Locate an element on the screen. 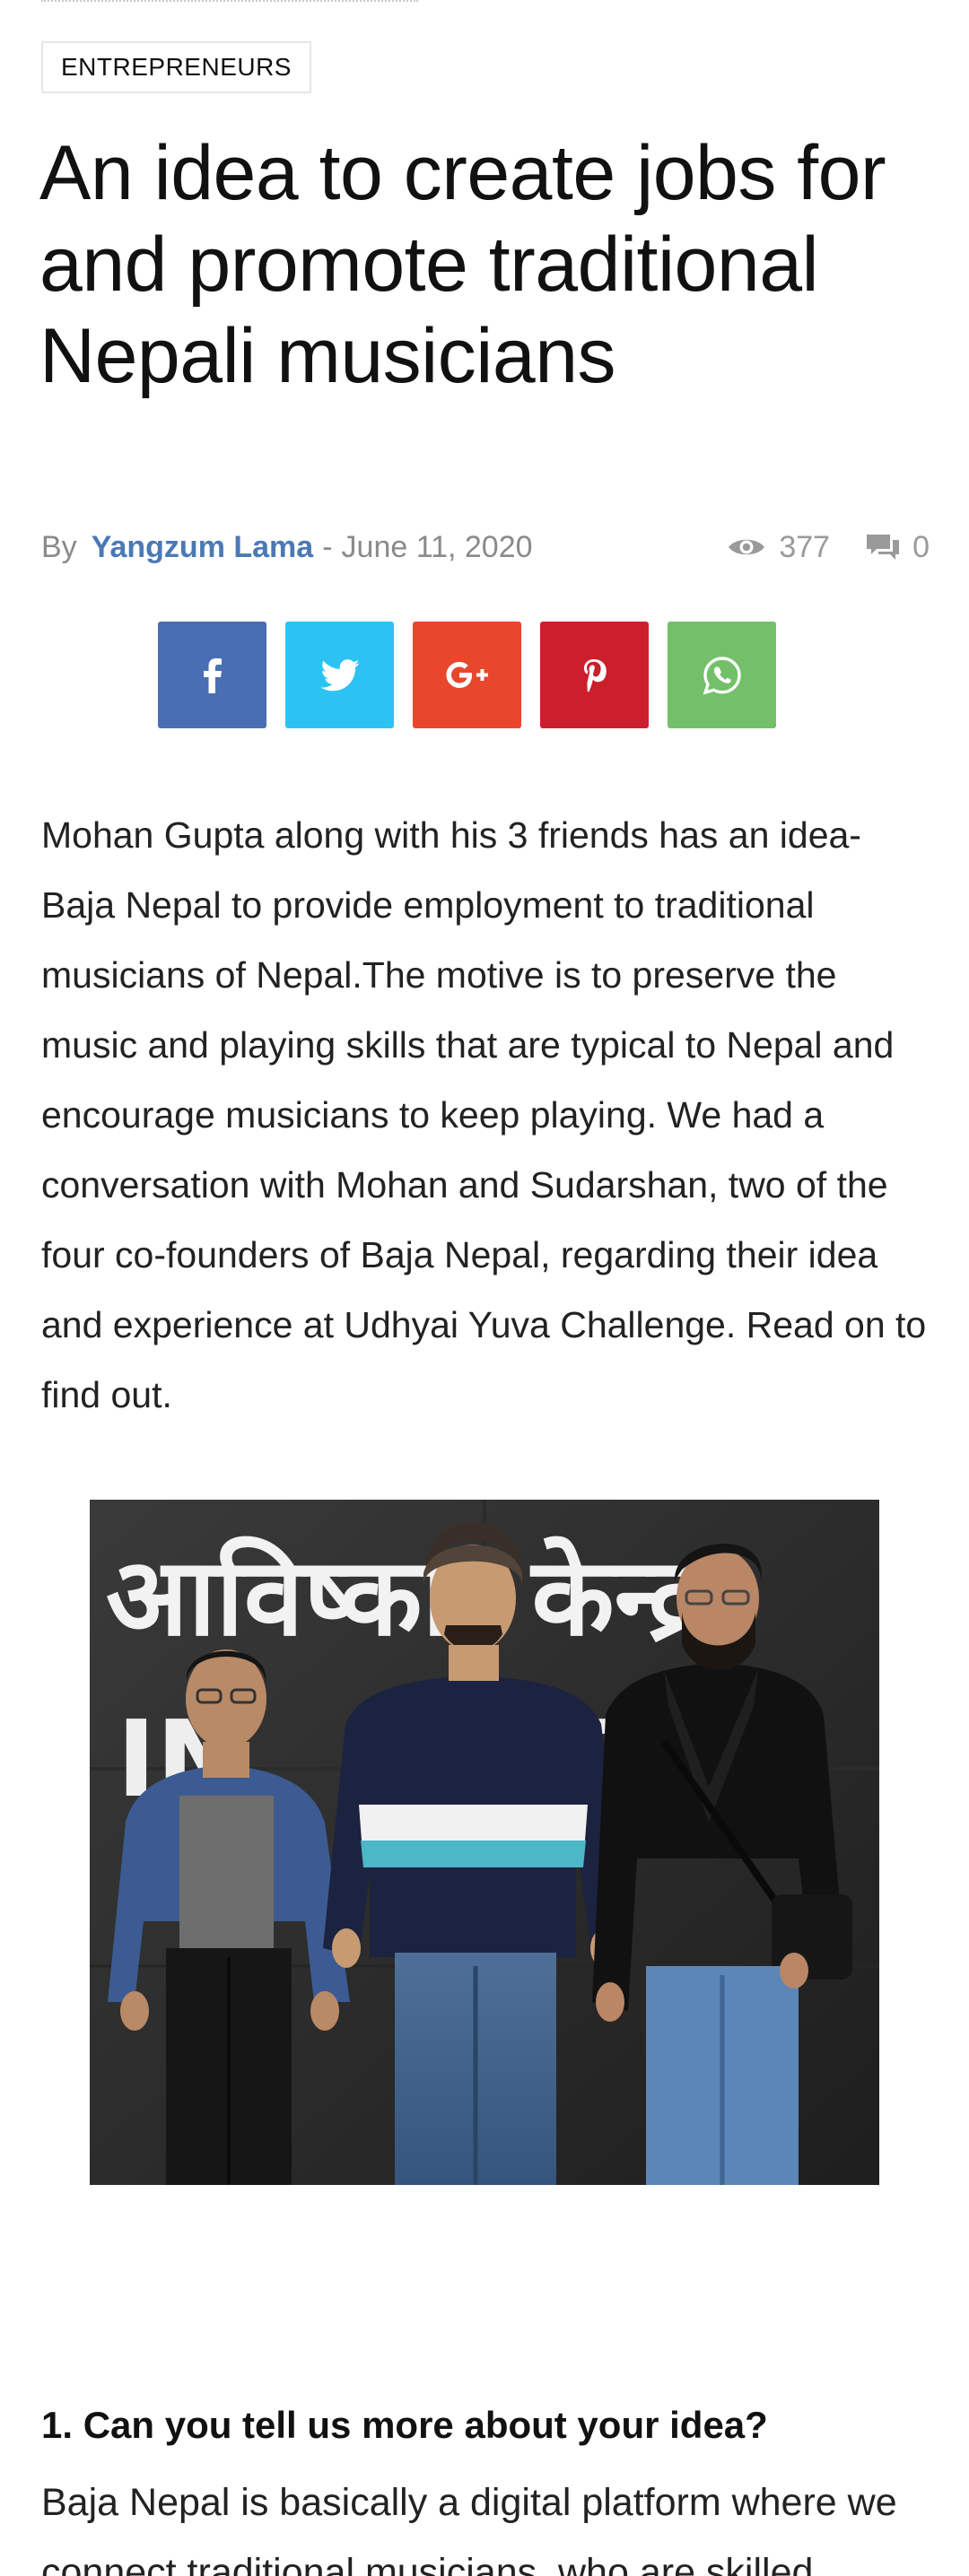  share-buttons is located at coordinates (467, 675).